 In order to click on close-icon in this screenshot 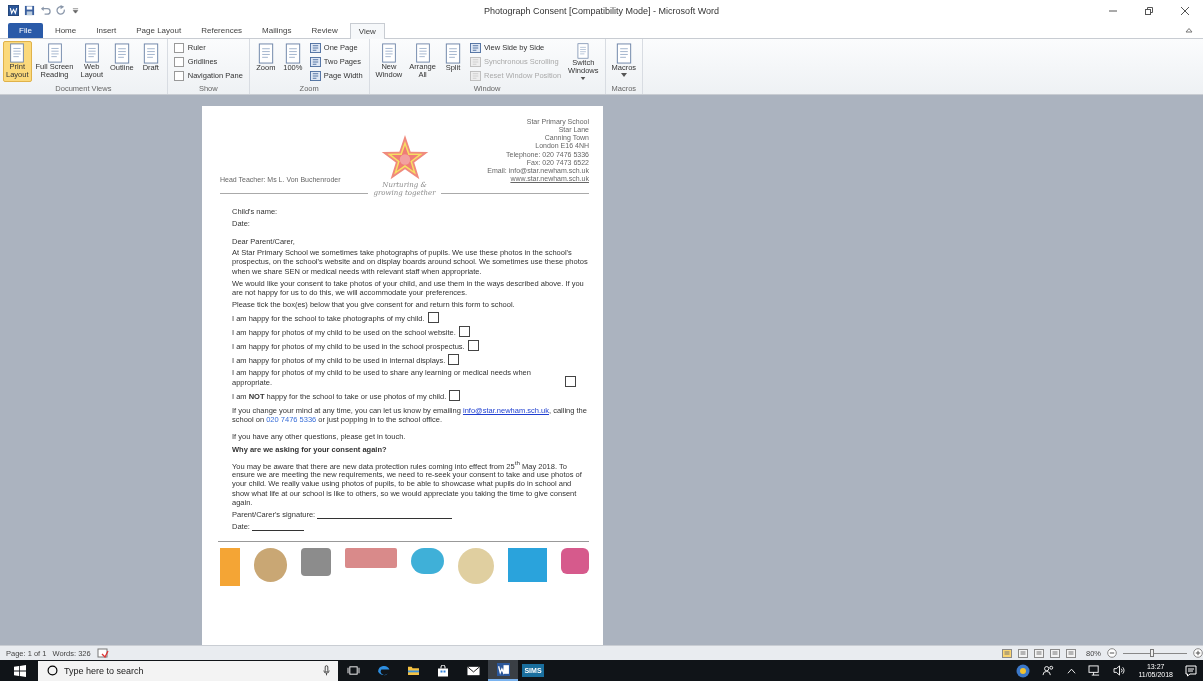, I will do `click(1185, 11)`.